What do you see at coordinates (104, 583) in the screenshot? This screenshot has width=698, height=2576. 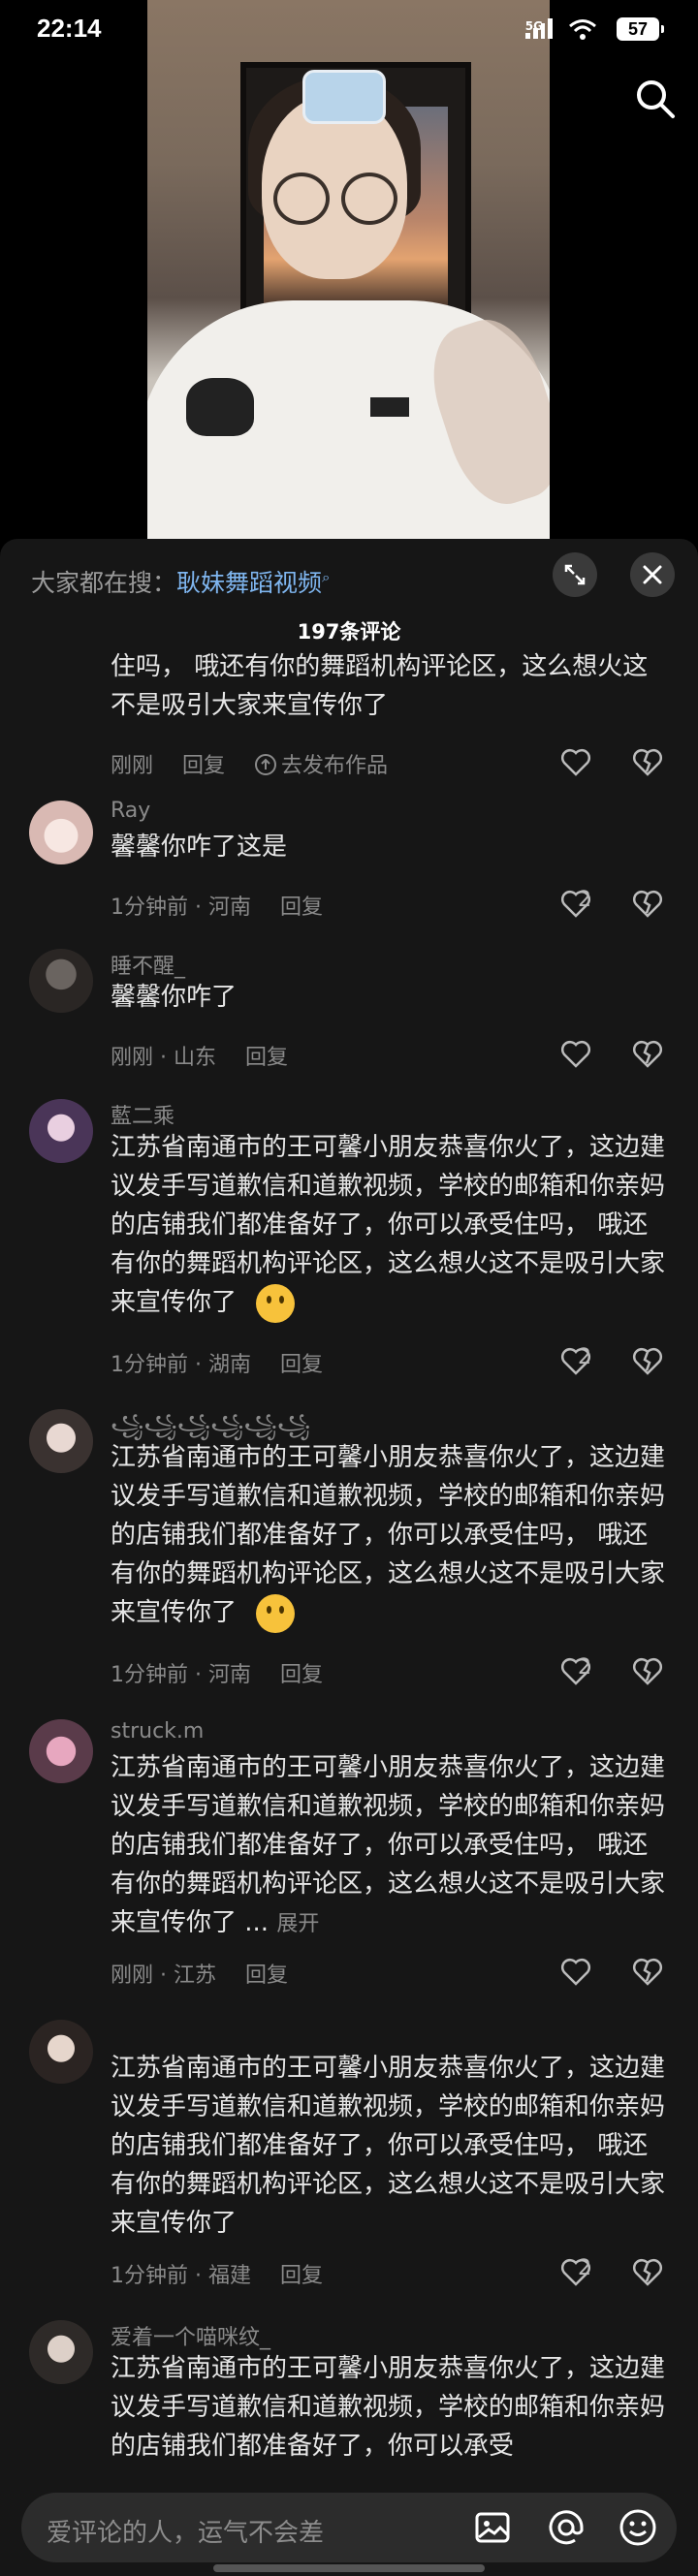 I see `hot-search-label: 大家都在搜：` at bounding box center [104, 583].